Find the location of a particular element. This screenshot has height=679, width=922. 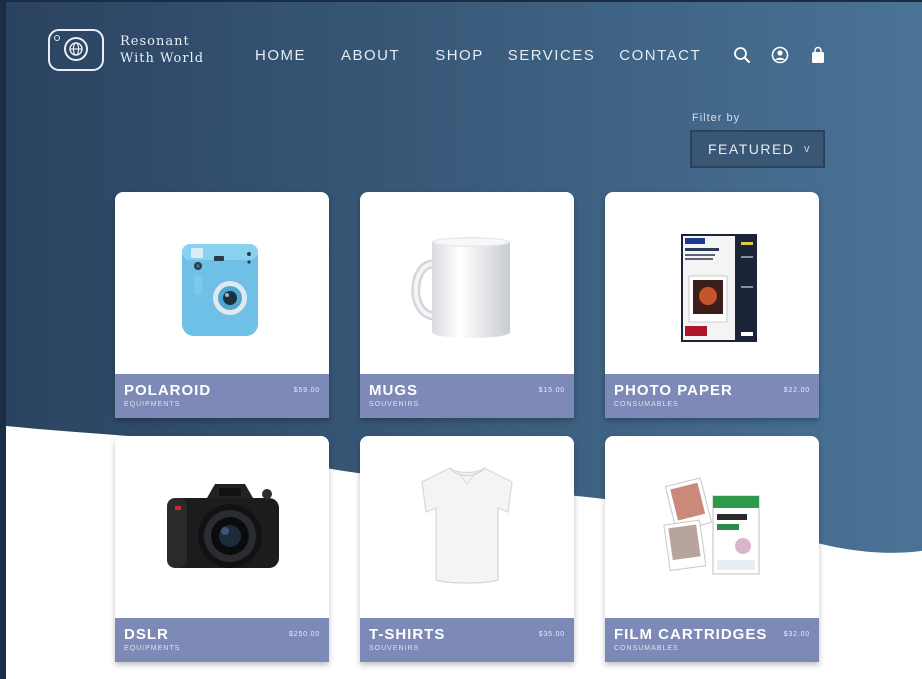

photo-paper-image is located at coordinates (719, 288).